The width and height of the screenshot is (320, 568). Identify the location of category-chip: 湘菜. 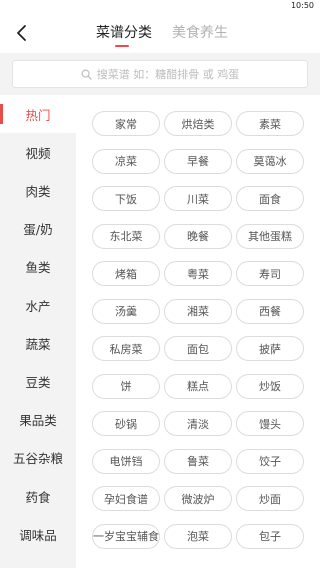
(198, 311).